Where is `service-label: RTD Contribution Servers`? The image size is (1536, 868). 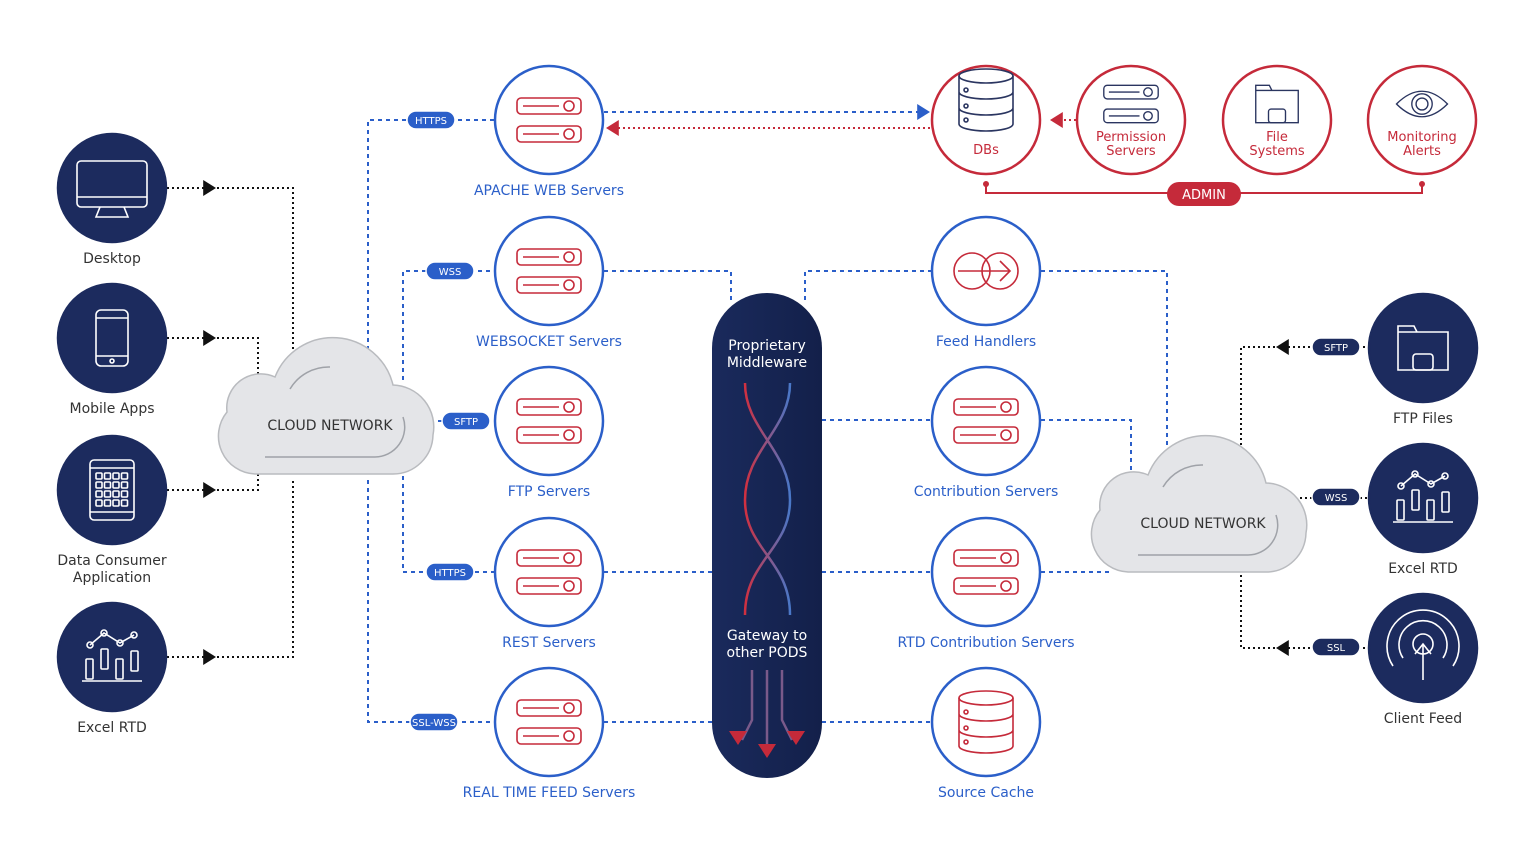
service-label: RTD Contribution Servers is located at coordinates (985, 643).